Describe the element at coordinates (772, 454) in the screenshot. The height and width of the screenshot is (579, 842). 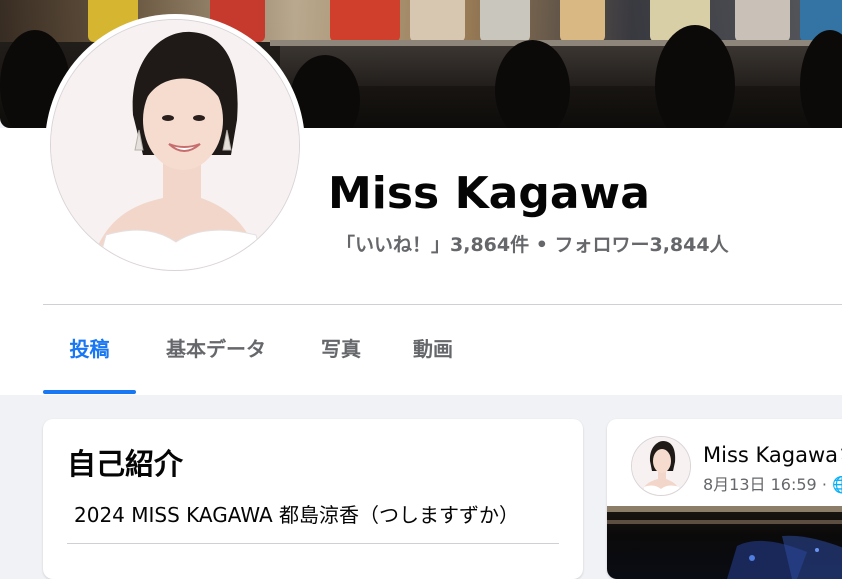
I see `post-author-name: Miss Kagawaさん` at that location.